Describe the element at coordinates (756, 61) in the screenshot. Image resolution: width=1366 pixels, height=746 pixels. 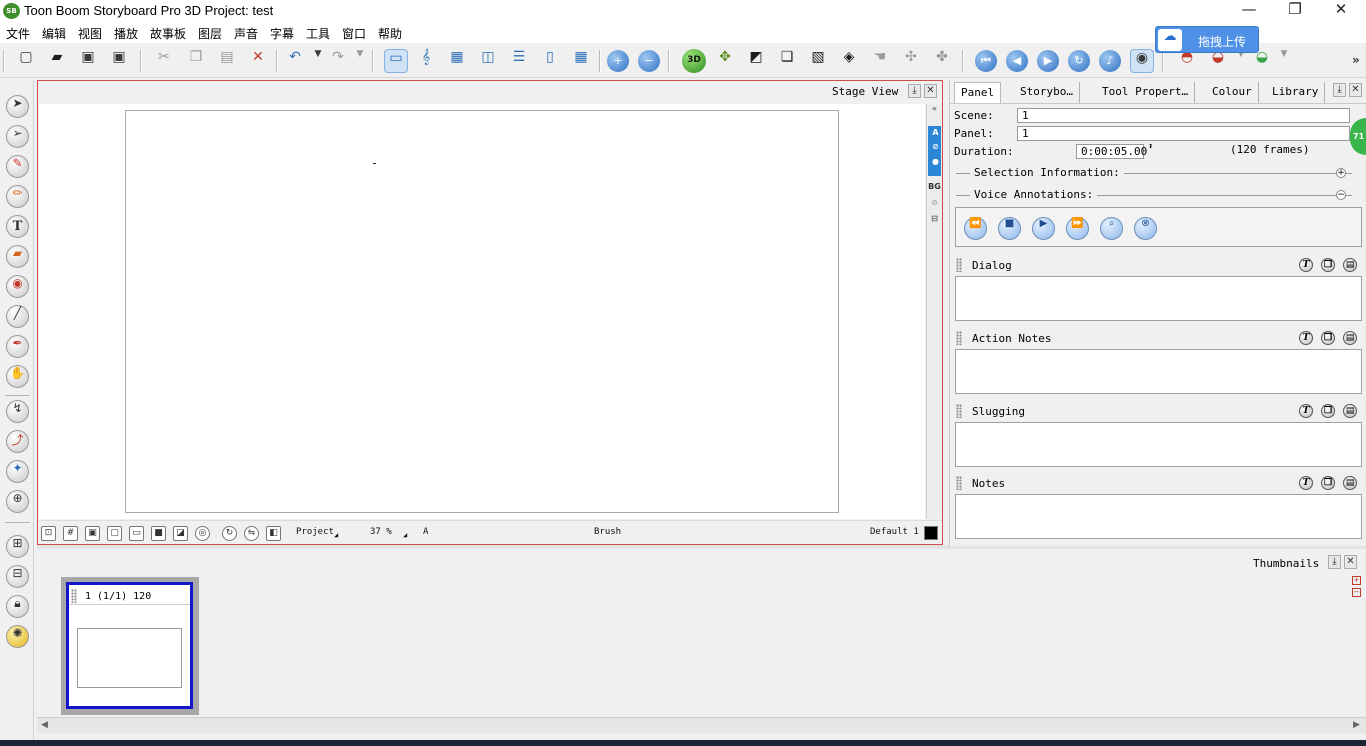
I see `new-scene-icon: ◩` at that location.